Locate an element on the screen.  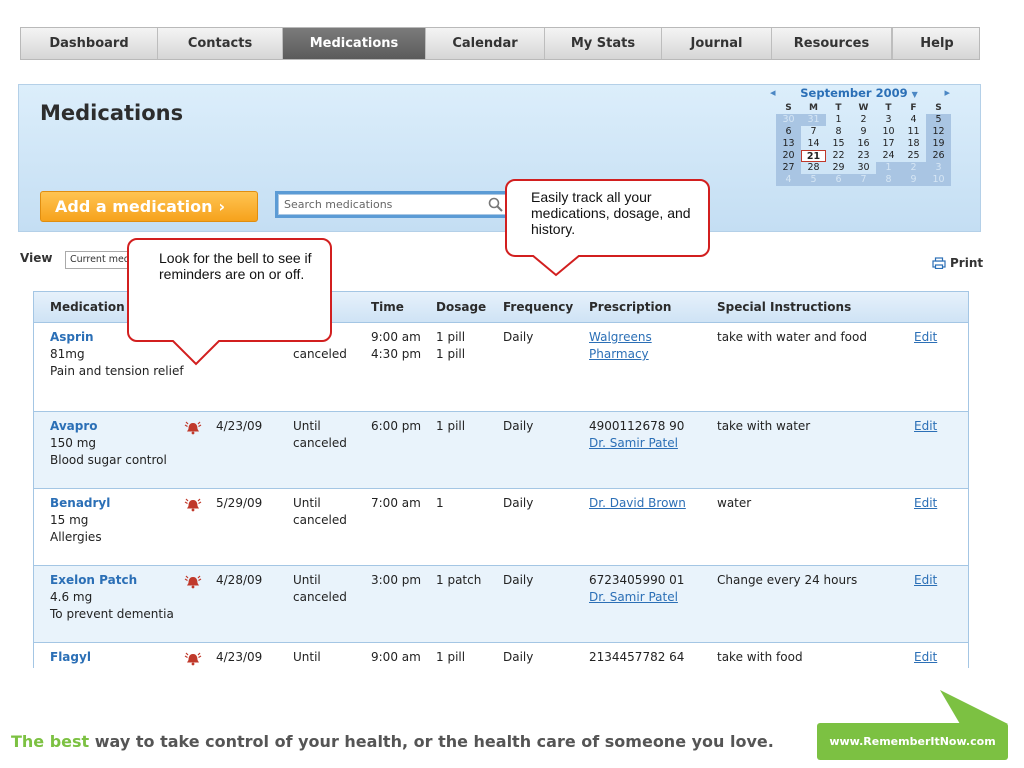
search-input is located at coordinates (369, 204).